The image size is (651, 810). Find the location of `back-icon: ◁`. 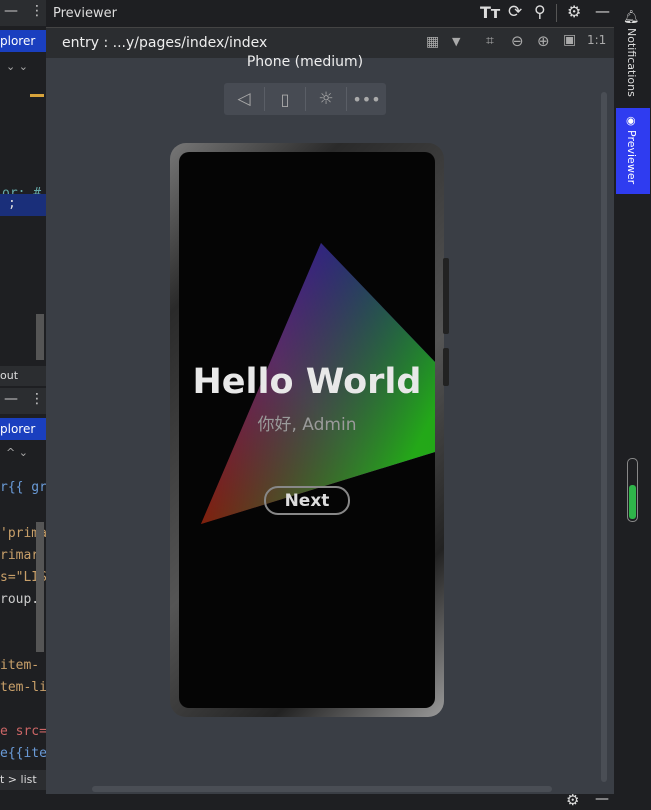

back-icon: ◁ is located at coordinates (244, 99).